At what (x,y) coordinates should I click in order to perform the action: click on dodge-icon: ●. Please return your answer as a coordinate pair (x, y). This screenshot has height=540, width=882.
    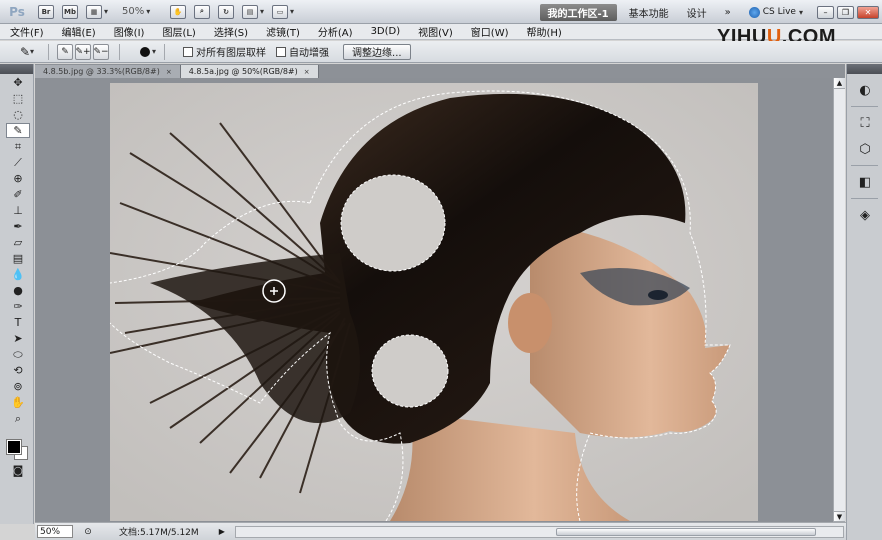
    Looking at the image, I should click on (18, 290).